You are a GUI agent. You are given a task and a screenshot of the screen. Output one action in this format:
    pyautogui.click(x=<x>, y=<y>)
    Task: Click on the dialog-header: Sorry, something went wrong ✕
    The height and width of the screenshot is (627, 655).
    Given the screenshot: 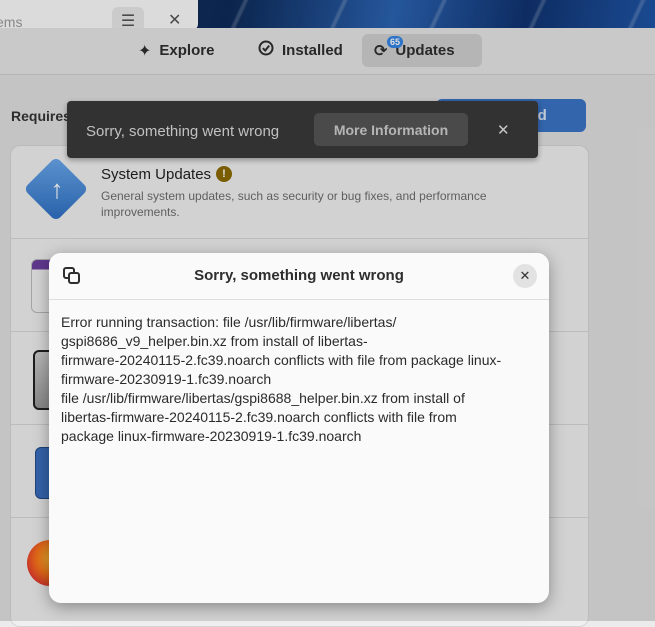 What is the action you would take?
    pyautogui.click(x=299, y=276)
    